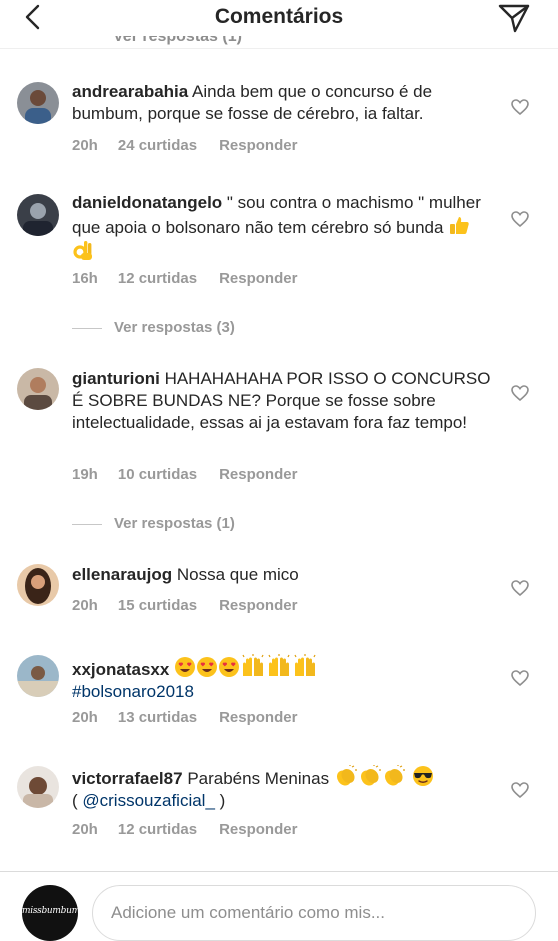 The height and width of the screenshot is (941, 558). What do you see at coordinates (157, 717) in the screenshot?
I see `comment-likes: 13 curtidas` at bounding box center [157, 717].